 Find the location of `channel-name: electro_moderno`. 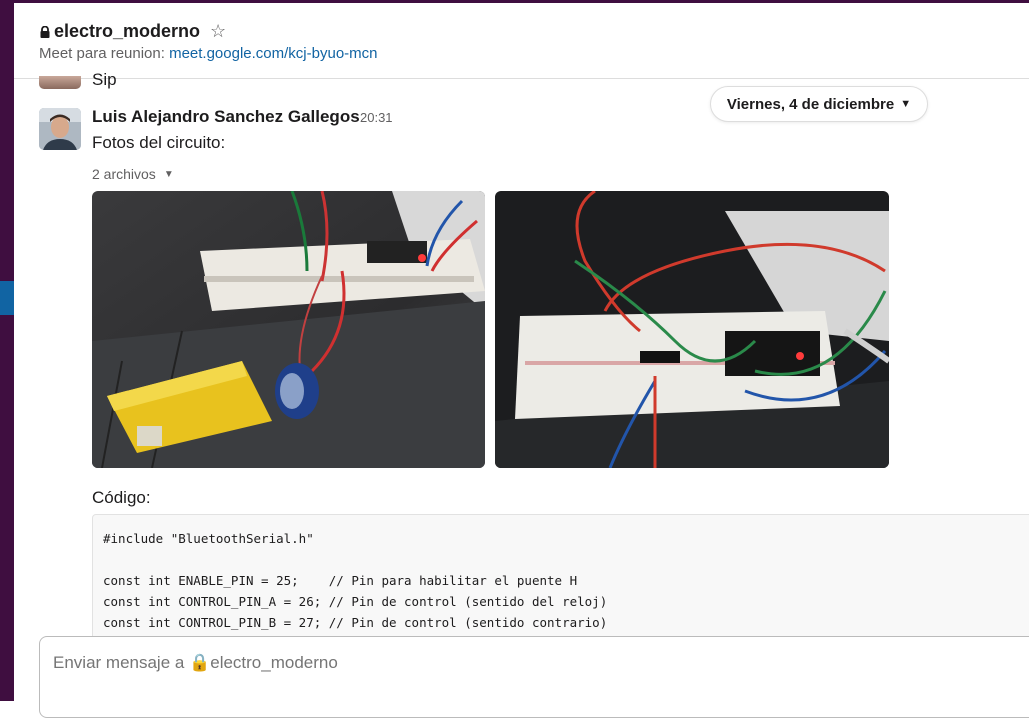

channel-name: electro_moderno is located at coordinates (127, 31).